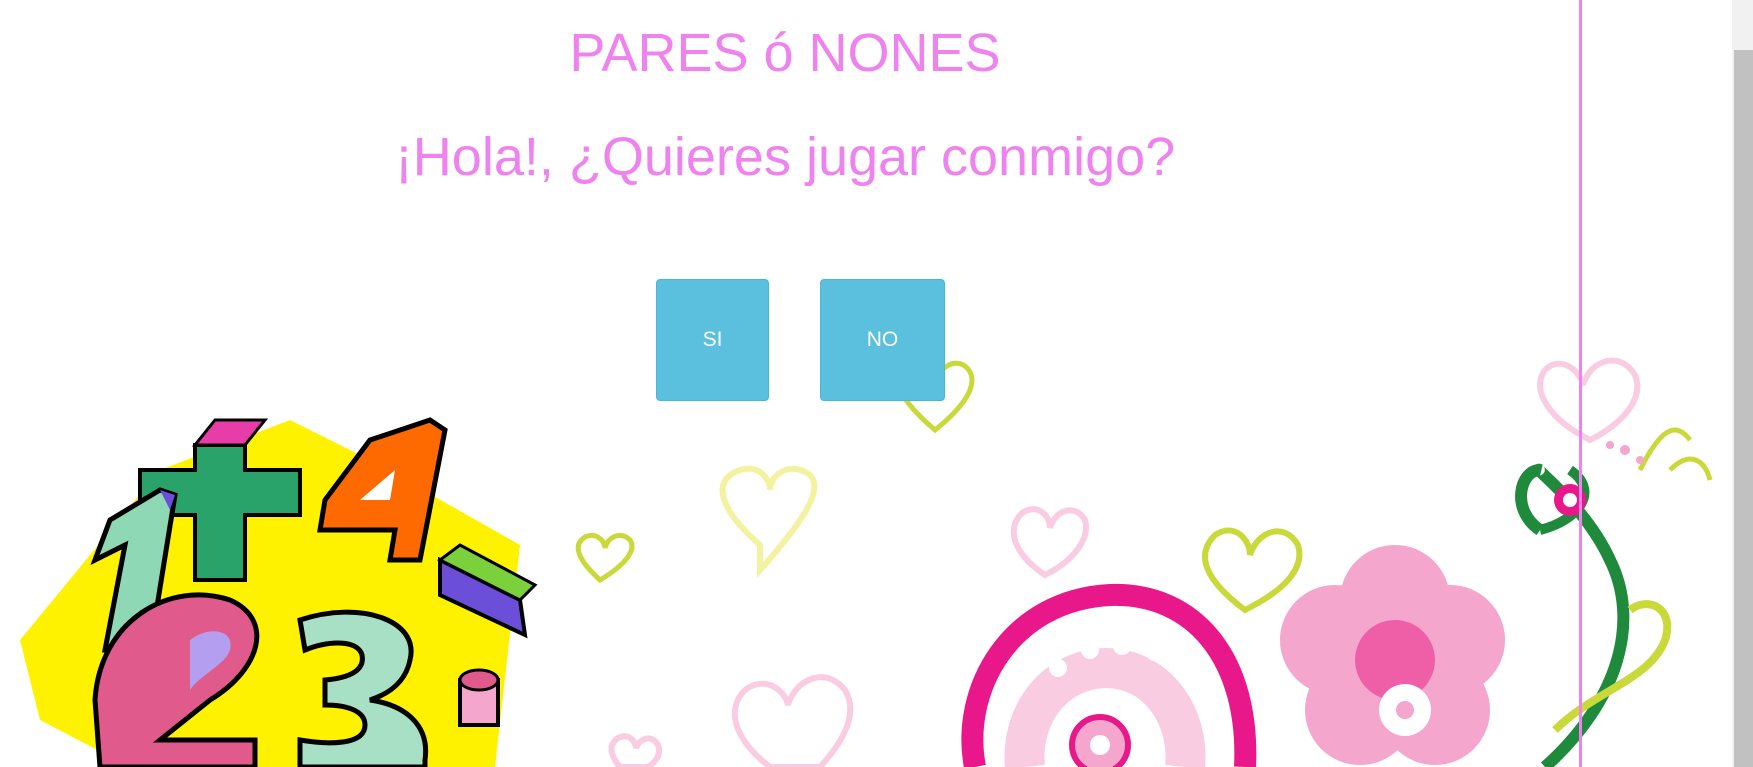 This screenshot has width=1753, height=767. Describe the element at coordinates (279, 592) in the screenshot. I see `numbers-clipart-icon` at that location.